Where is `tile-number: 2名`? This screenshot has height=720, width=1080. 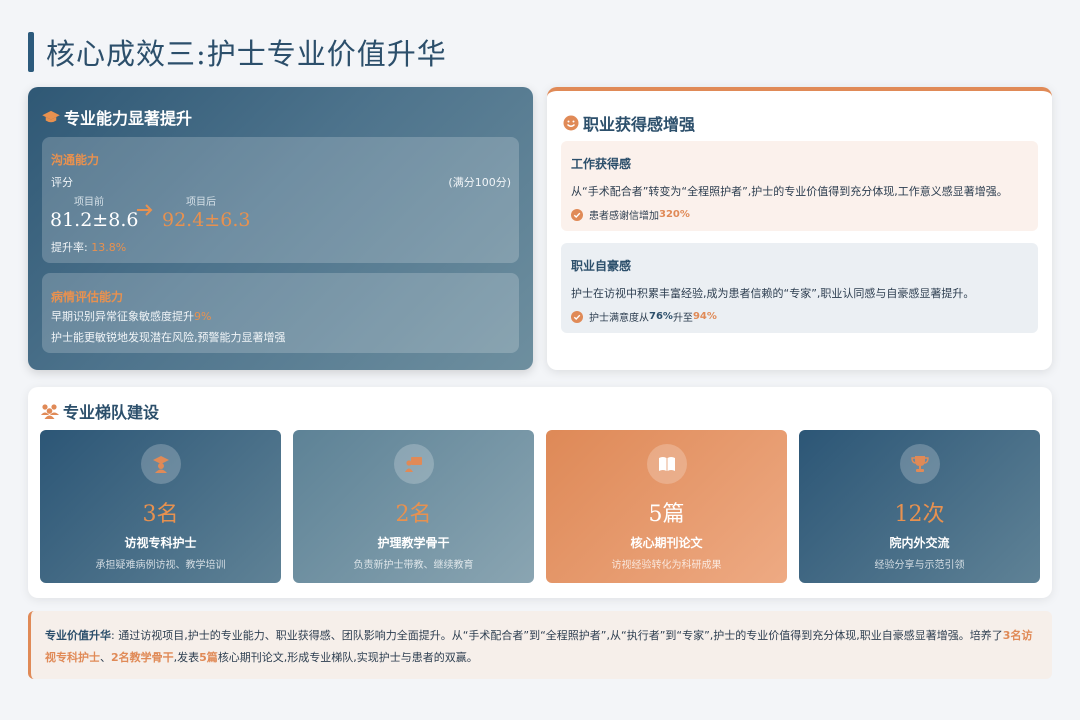
tile-number: 2名 is located at coordinates (413, 514).